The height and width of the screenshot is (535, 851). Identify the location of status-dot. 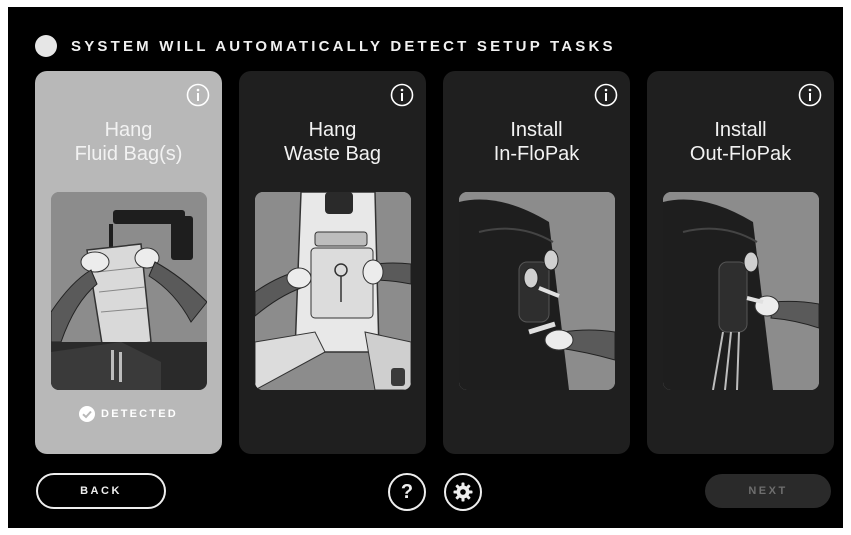
(46, 46).